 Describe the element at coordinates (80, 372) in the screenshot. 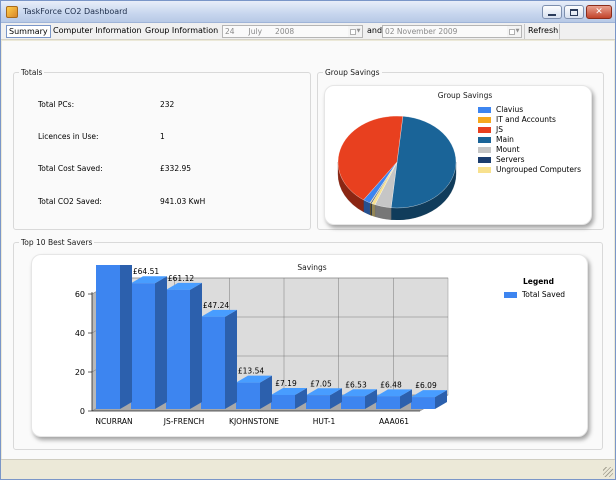

I see `y-tick-label: 20` at that location.